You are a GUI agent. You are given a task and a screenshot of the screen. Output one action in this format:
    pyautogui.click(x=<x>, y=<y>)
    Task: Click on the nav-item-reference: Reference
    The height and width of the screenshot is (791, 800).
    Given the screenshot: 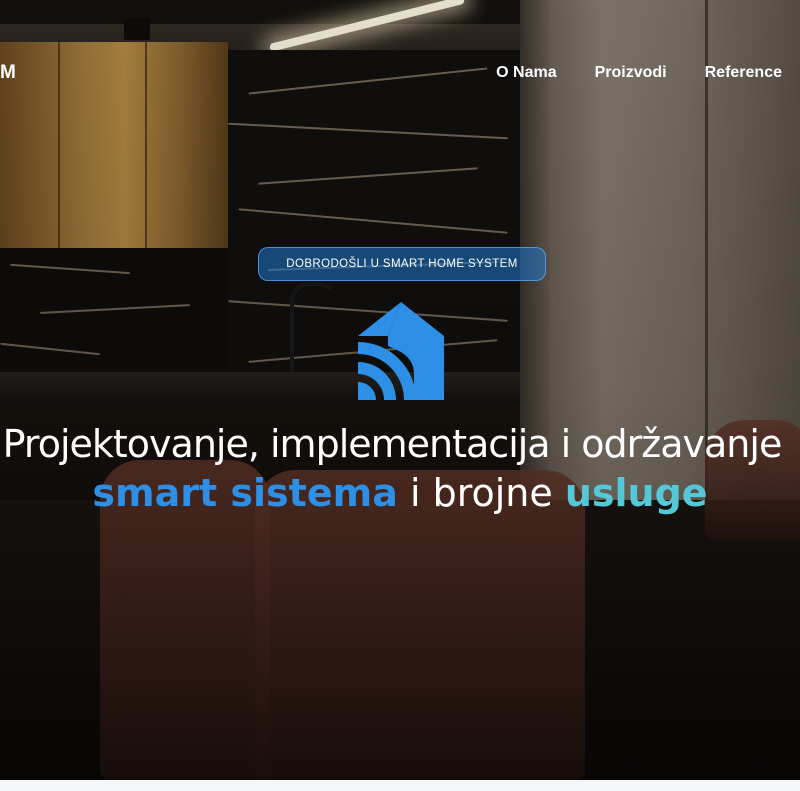 What is the action you would take?
    pyautogui.click(x=743, y=73)
    